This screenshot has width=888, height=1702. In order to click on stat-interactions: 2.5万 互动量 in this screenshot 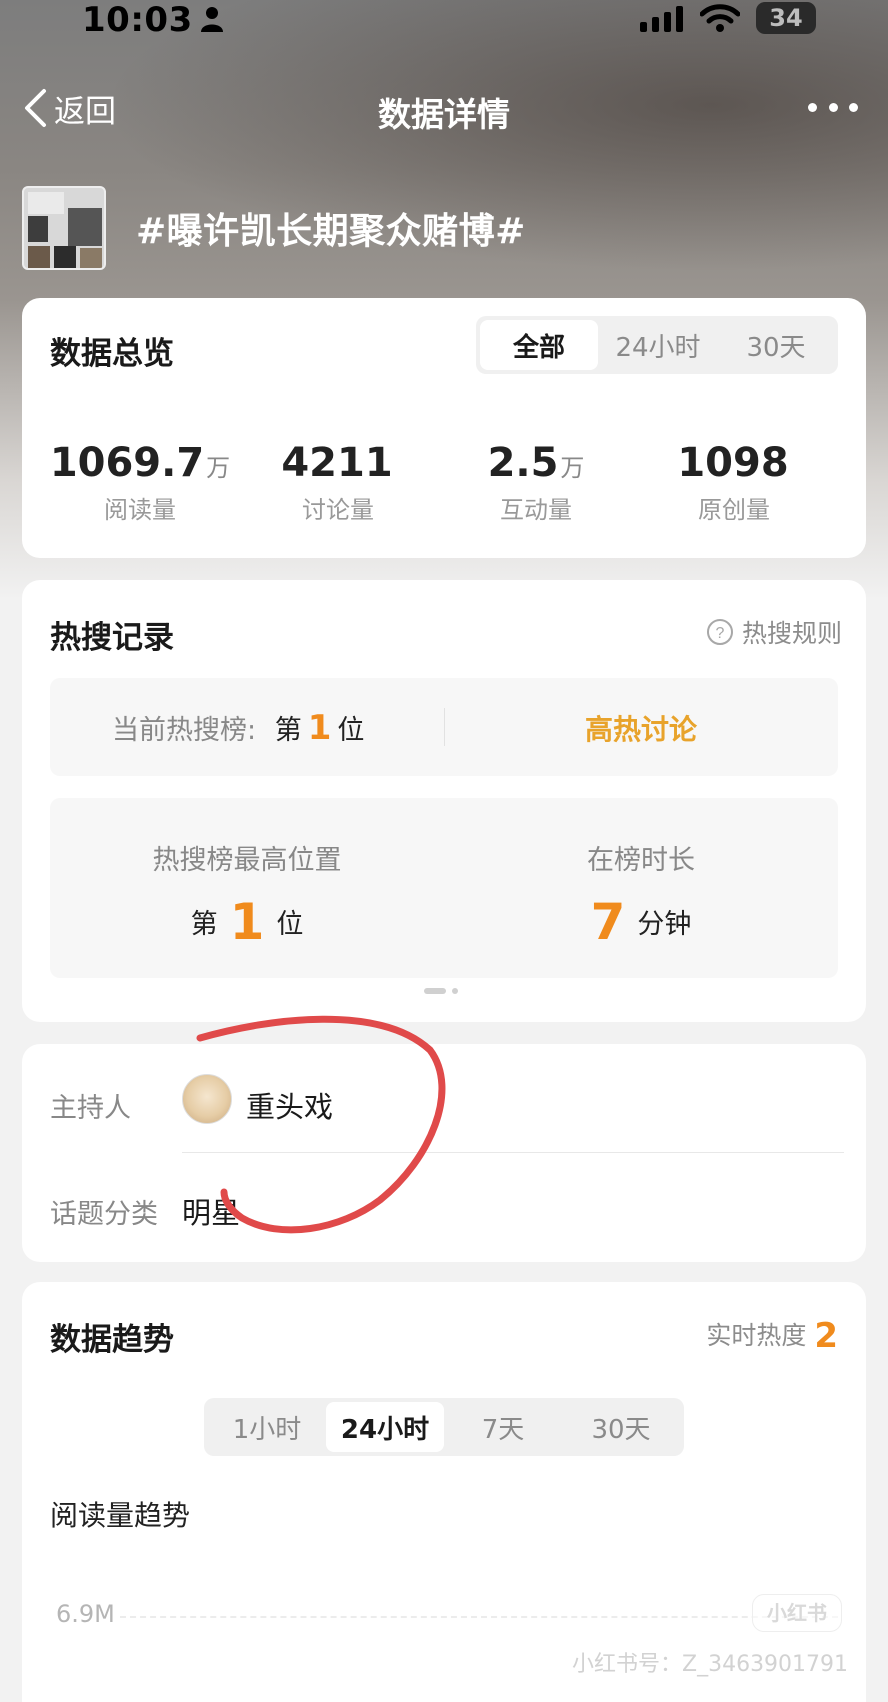, I will do `click(536, 482)`.